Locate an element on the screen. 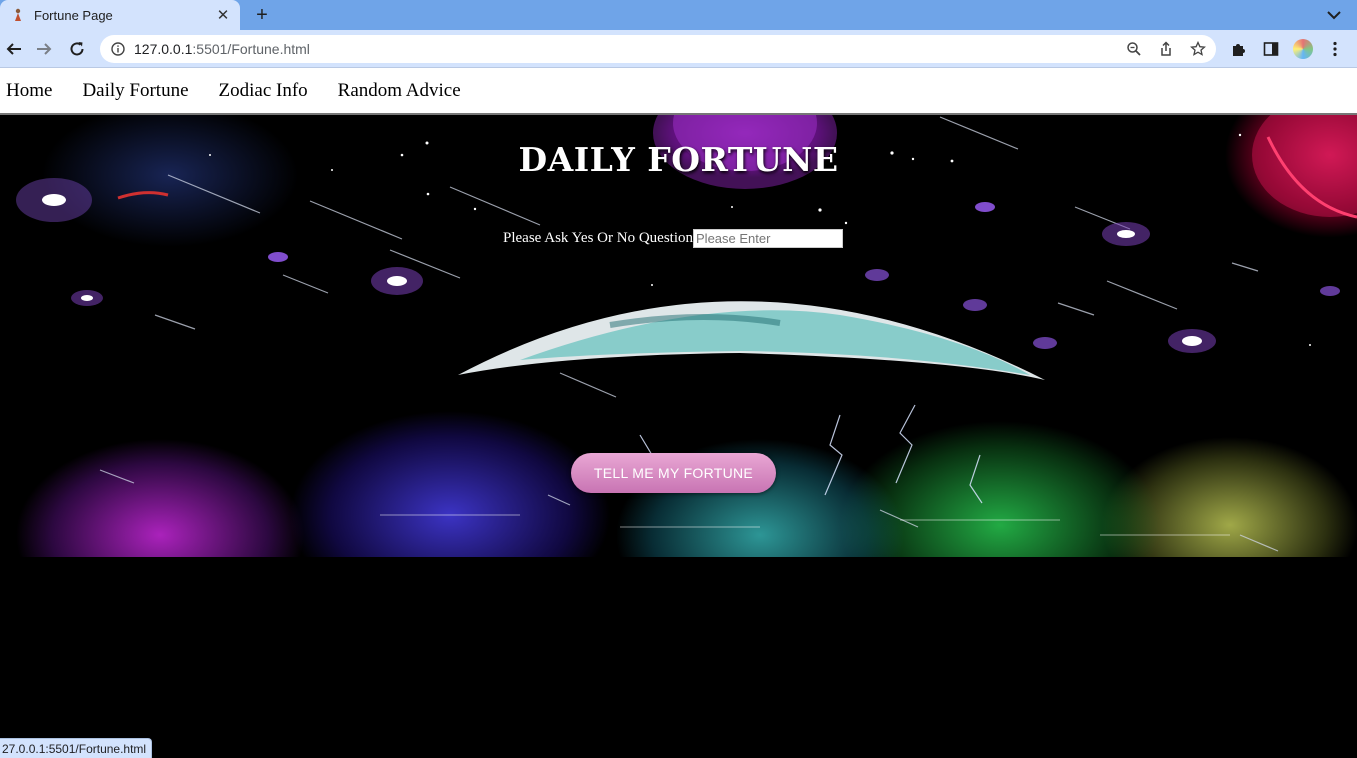  nav-home-link: Home is located at coordinates (29, 91).